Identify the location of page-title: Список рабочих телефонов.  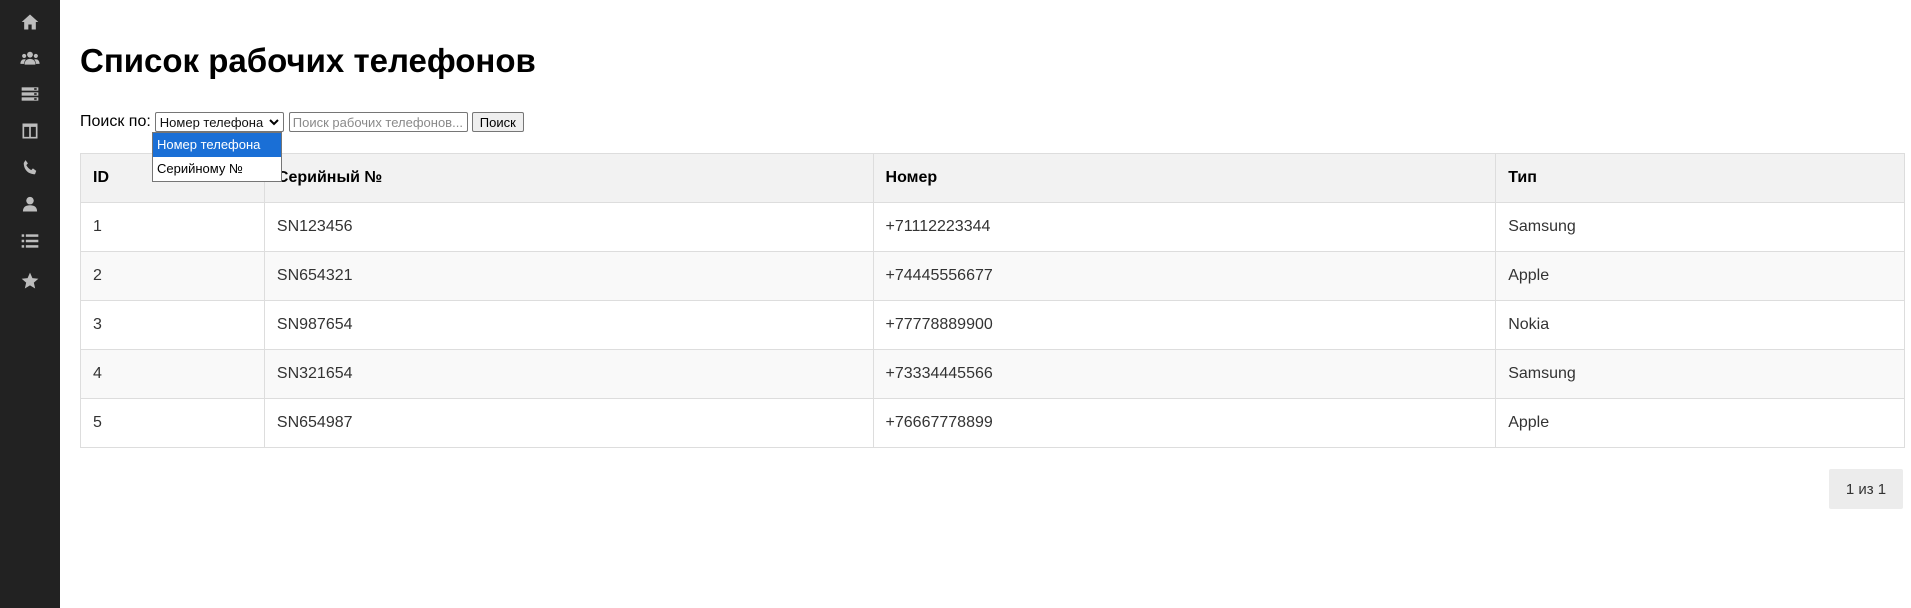
(308, 60).